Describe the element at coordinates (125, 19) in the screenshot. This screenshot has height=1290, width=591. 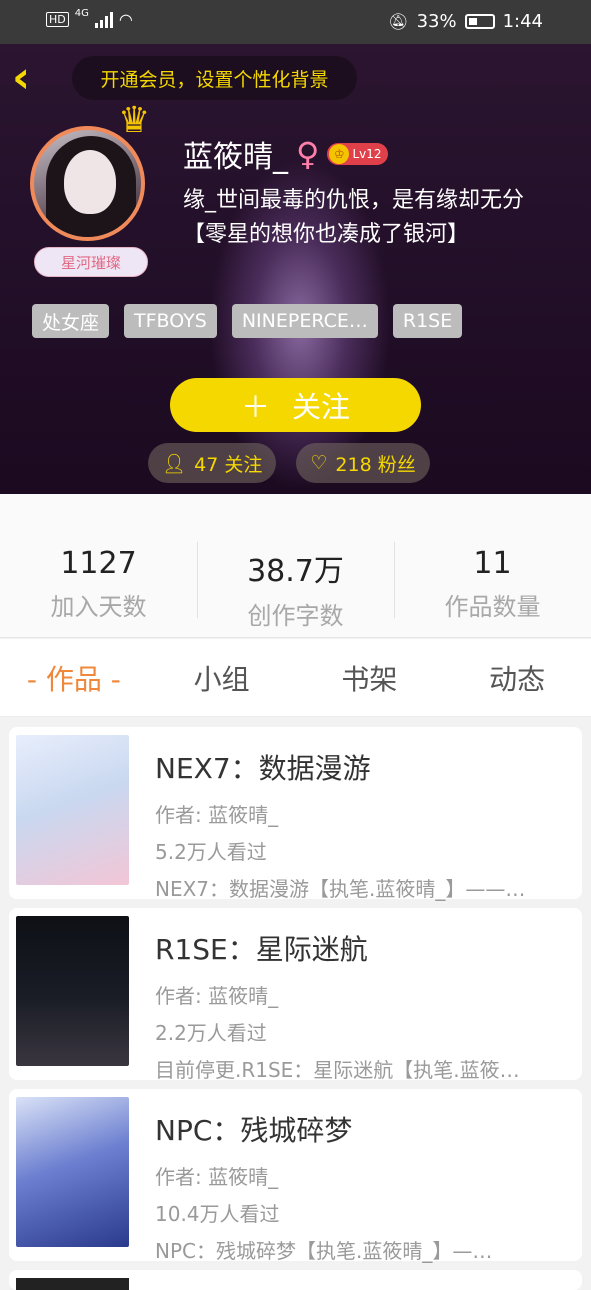
I see `wifi-icon: ◠` at that location.